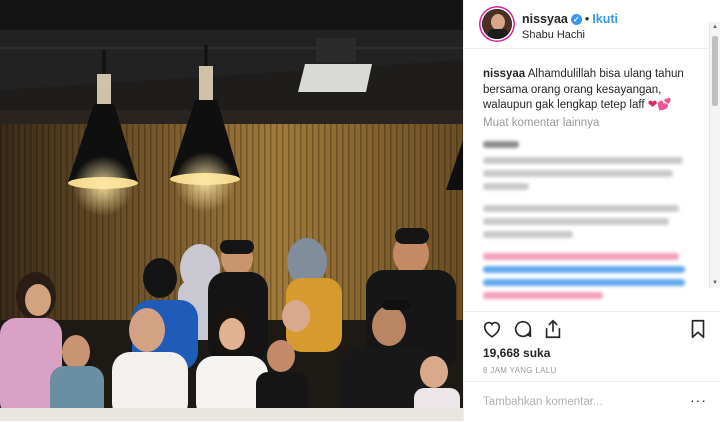 The width and height of the screenshot is (720, 422). What do you see at coordinates (504, 74) in the screenshot?
I see `caption-username: nissyaa` at bounding box center [504, 74].